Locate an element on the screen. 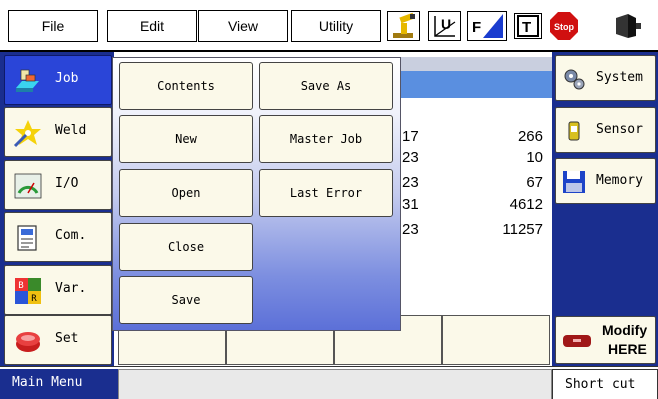 Image resolution: width=658 pixels, height=399 pixels. coordinate-button: F is located at coordinates (487, 26).